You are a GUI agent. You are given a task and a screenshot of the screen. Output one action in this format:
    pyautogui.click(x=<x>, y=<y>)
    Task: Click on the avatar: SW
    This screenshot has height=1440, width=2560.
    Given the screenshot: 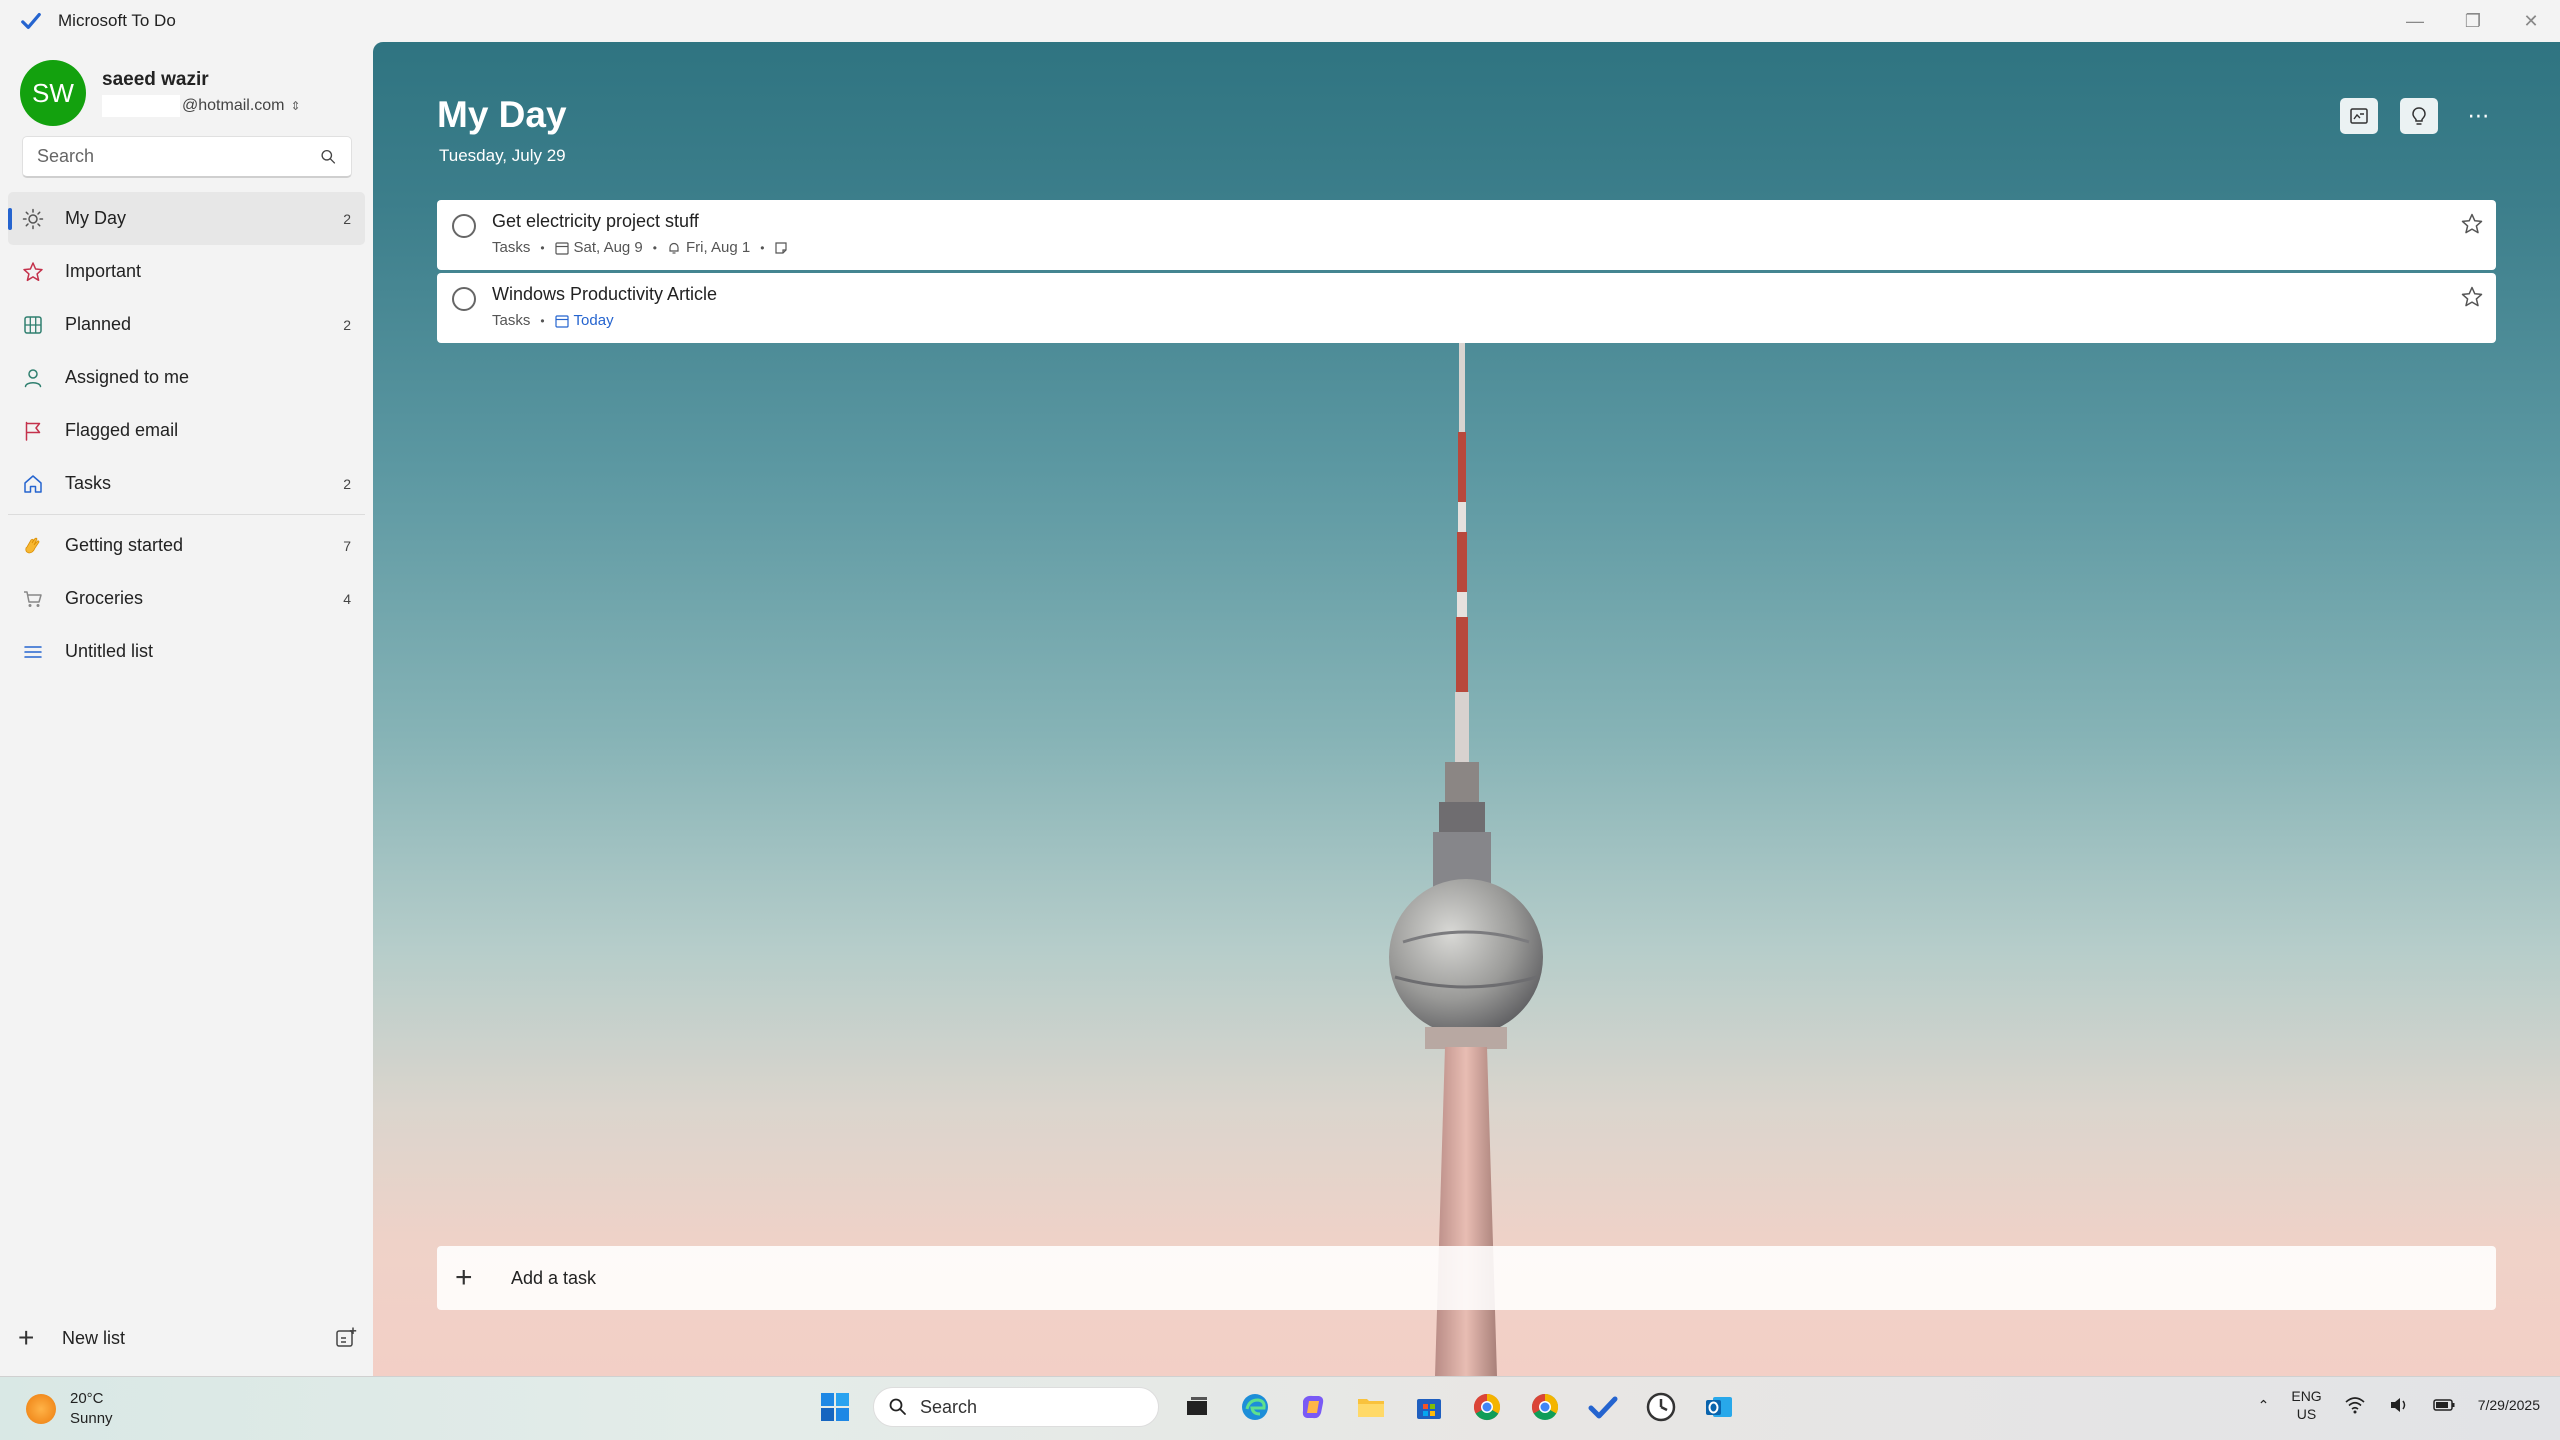 What is the action you would take?
    pyautogui.click(x=53, y=93)
    